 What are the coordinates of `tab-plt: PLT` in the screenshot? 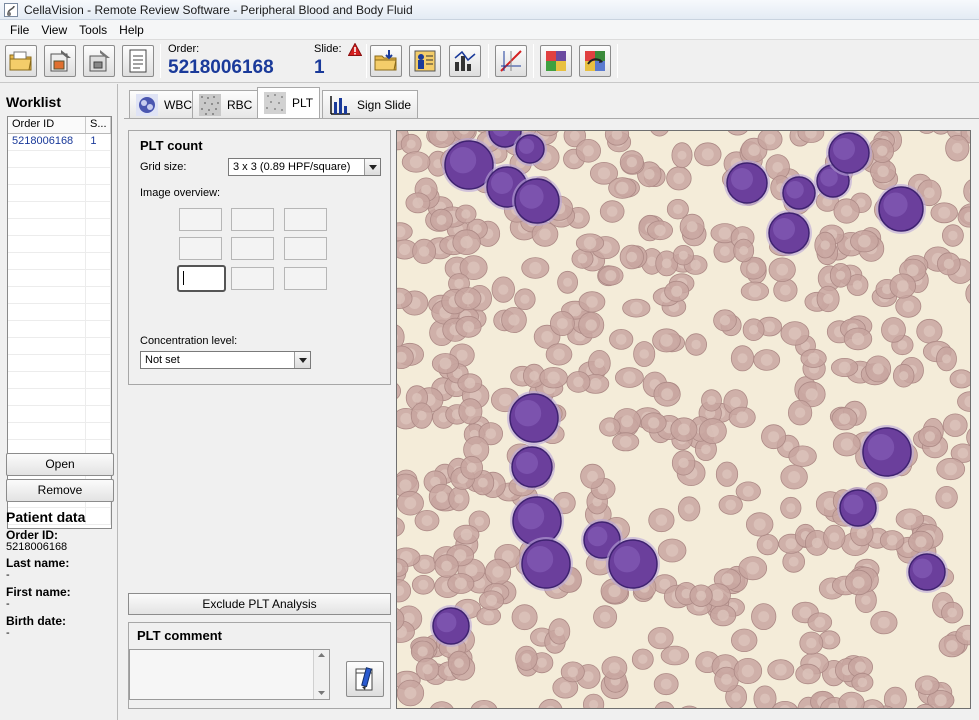 It's located at (289, 102).